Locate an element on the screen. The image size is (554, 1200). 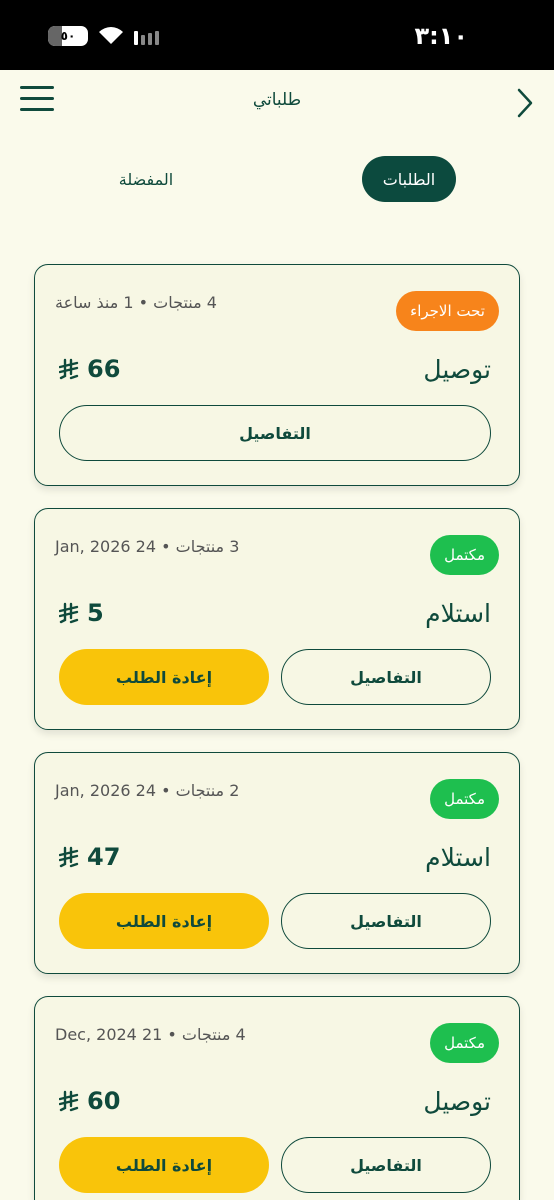
app-header: طلباتي is located at coordinates (277, 105).